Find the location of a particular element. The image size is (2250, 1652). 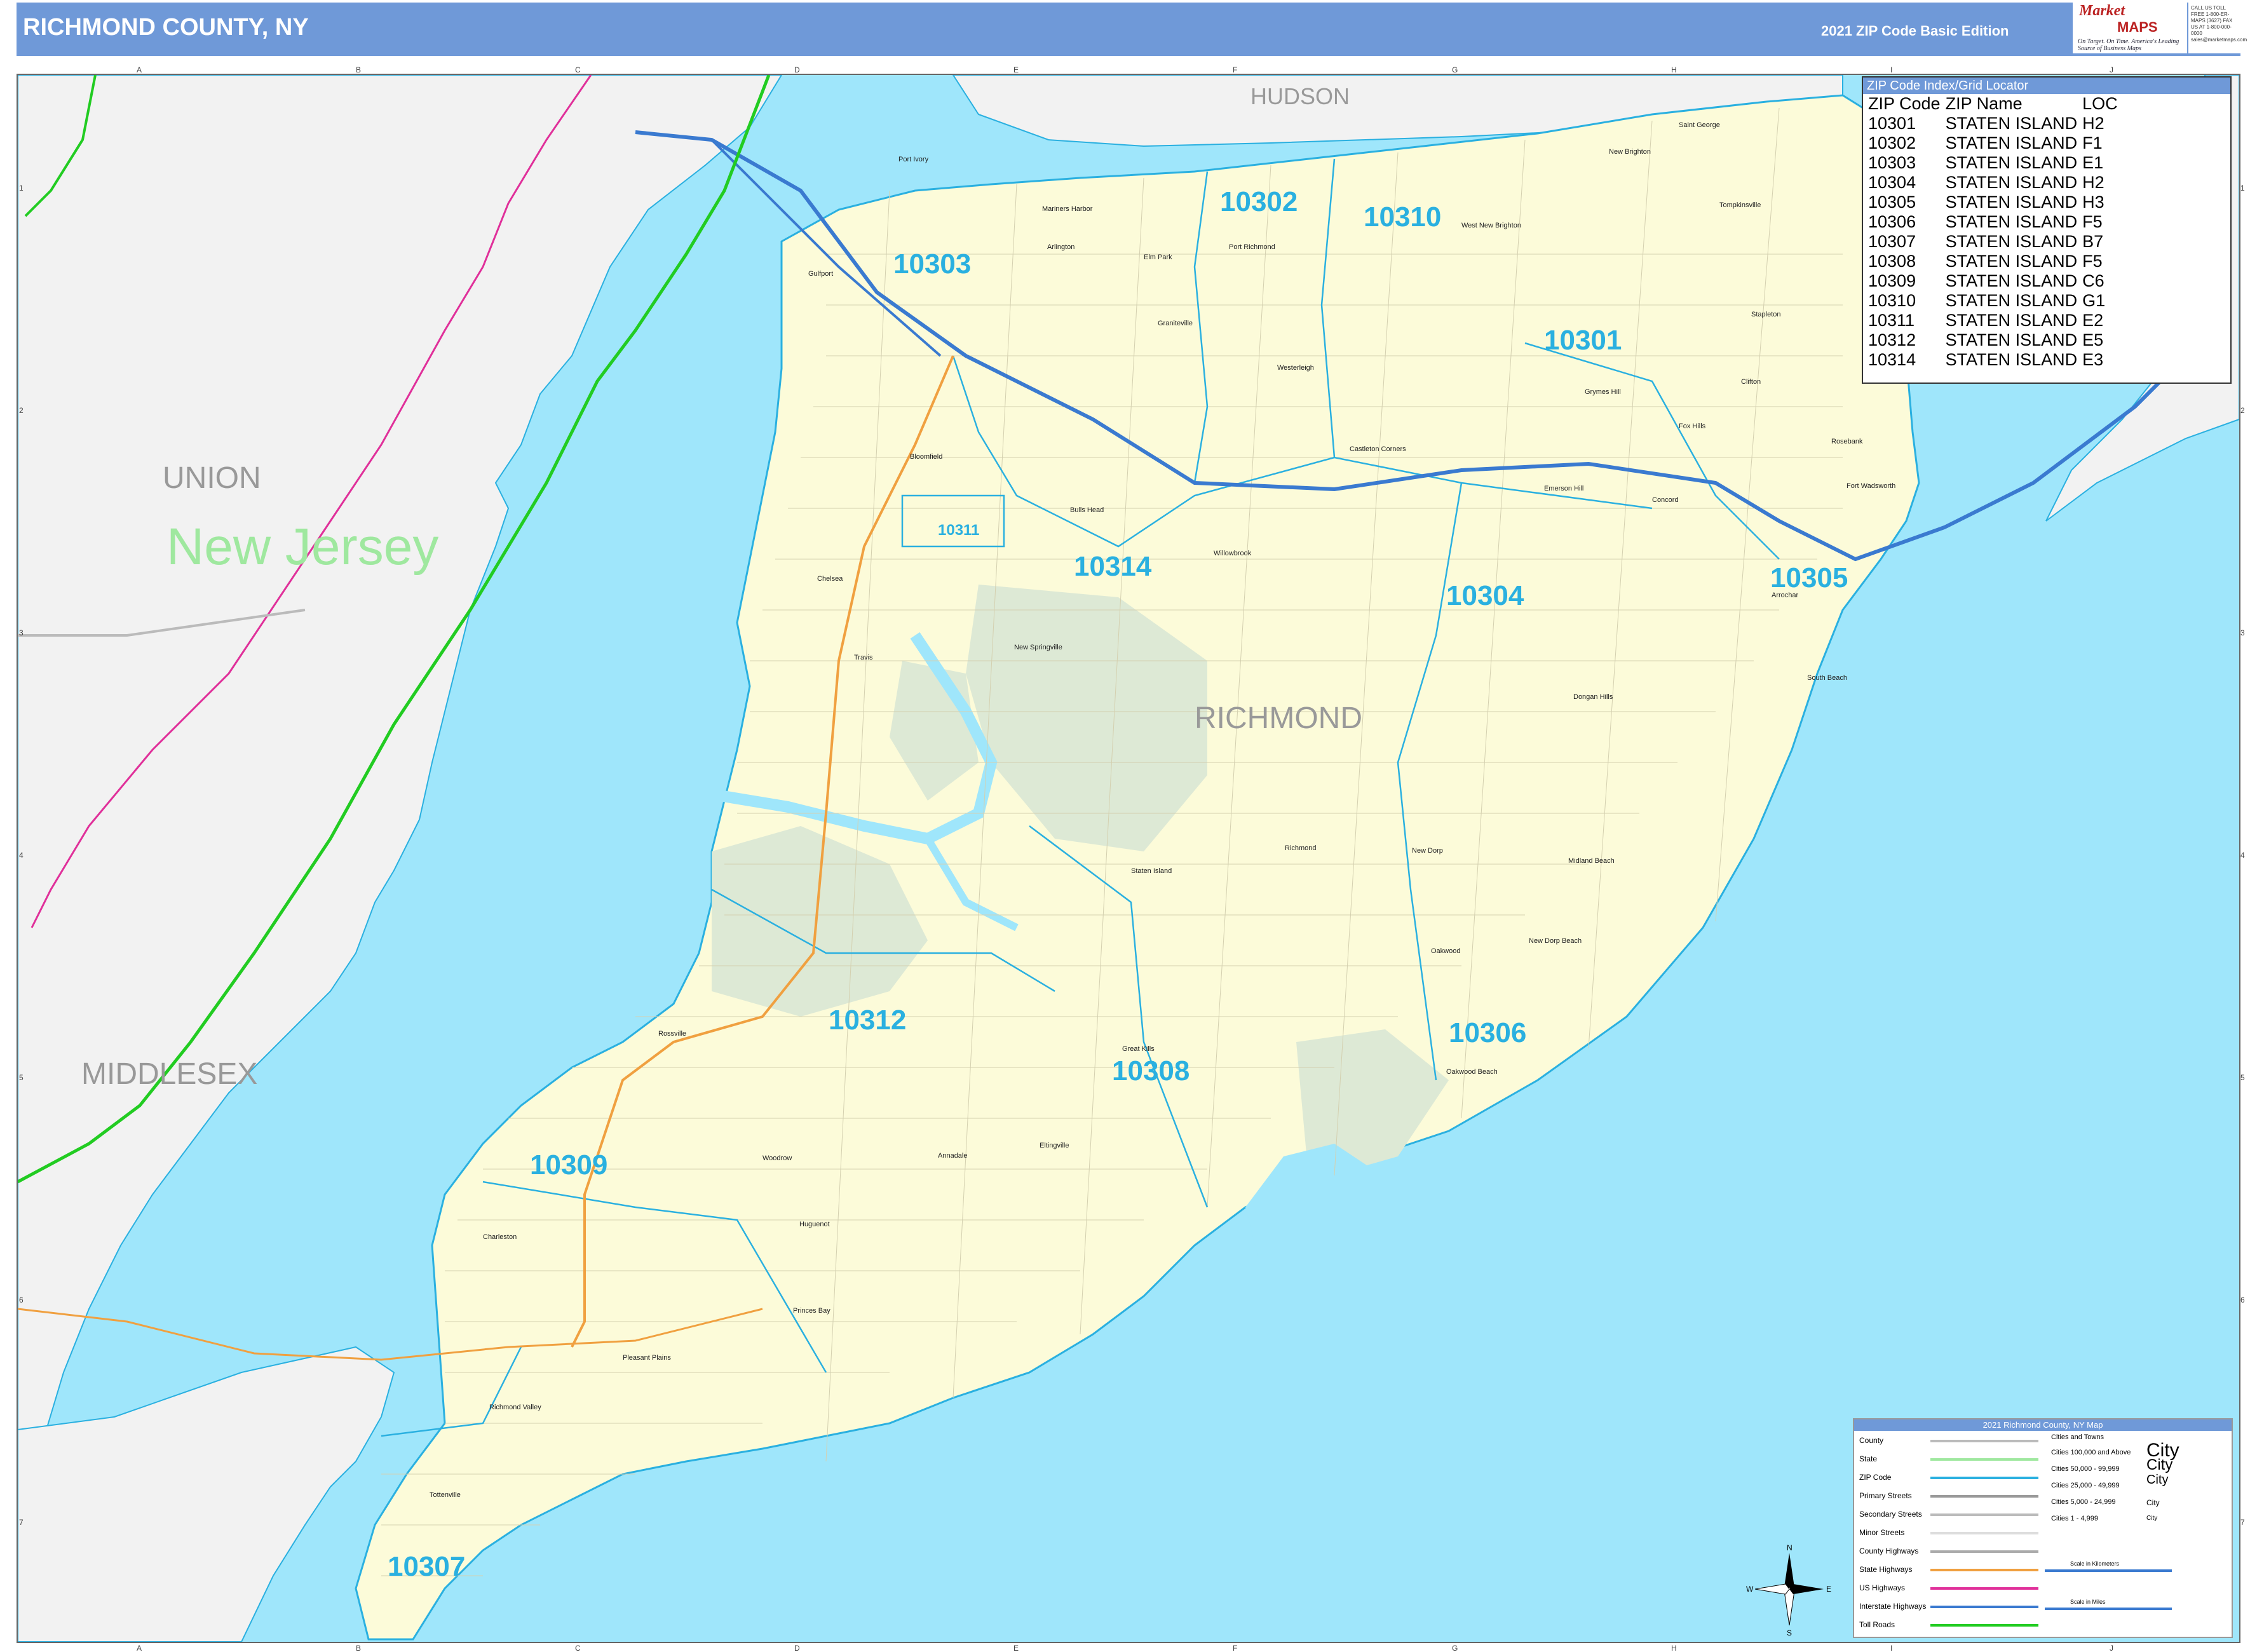

grid-row-4-right: 4 is located at coordinates (2242, 855).